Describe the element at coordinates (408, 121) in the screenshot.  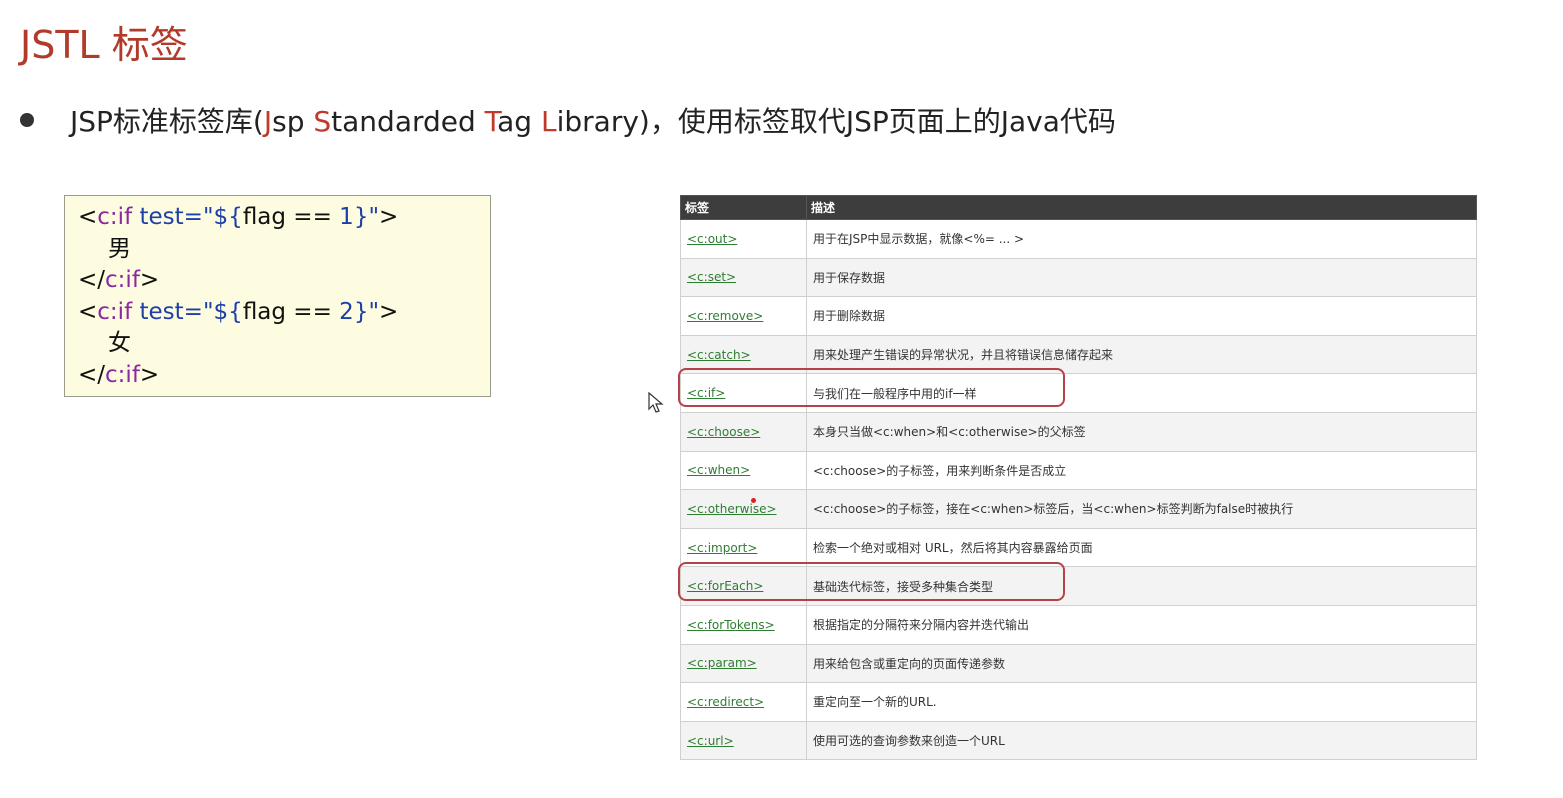
I see `bullet-text-tandard: tandarded` at that location.